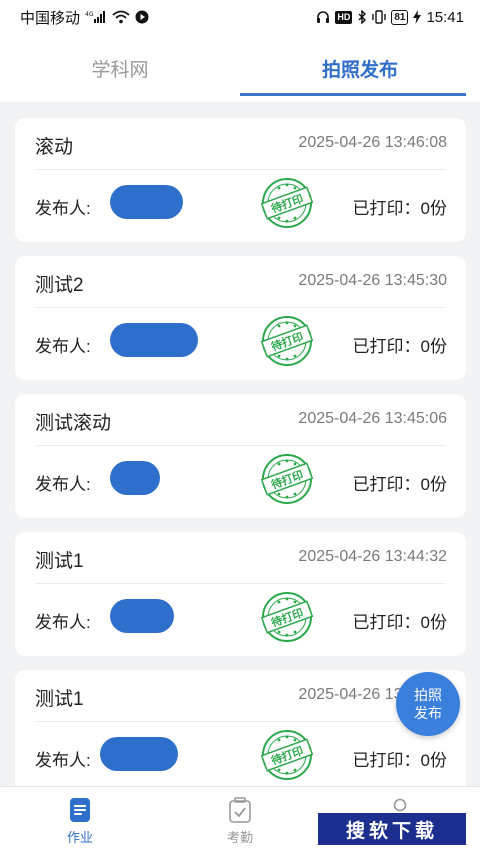  Describe the element at coordinates (50, 18) in the screenshot. I see `carrier-name: 中国移动` at that location.